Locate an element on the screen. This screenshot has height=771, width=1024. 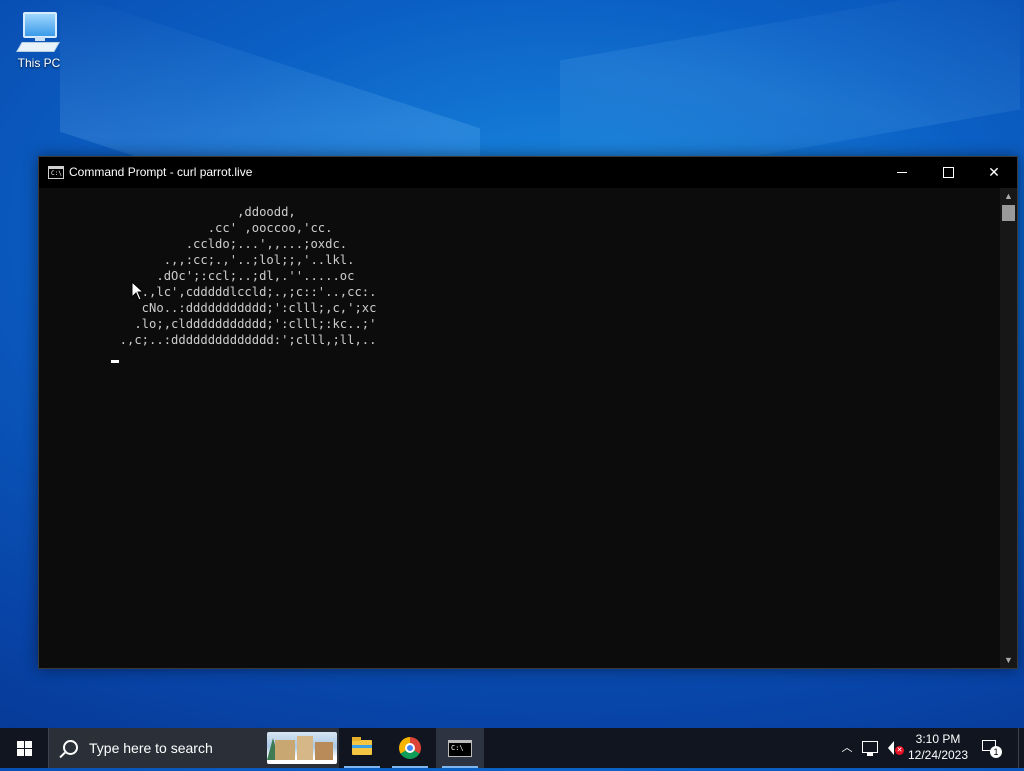
search-placeholder: Type here to search is located at coordinates (151, 748).